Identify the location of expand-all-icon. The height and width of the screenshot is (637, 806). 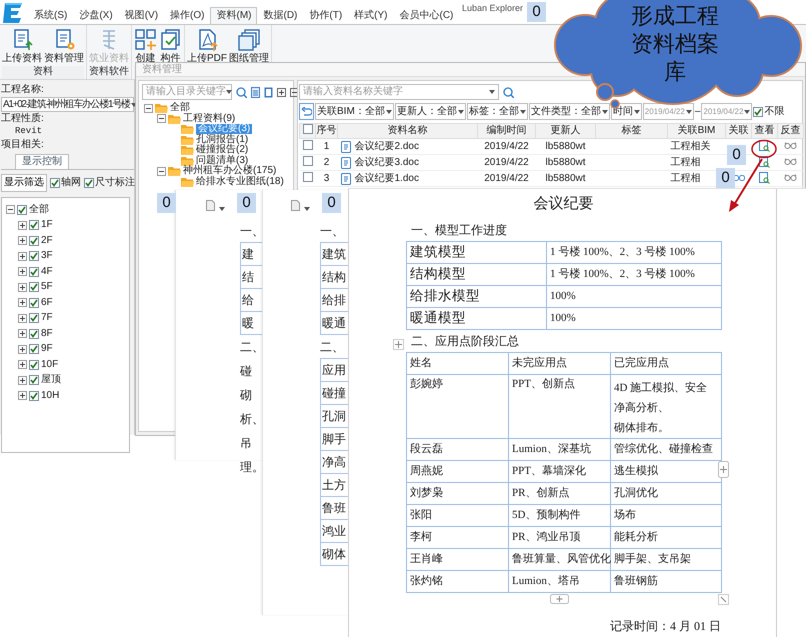
(281, 92).